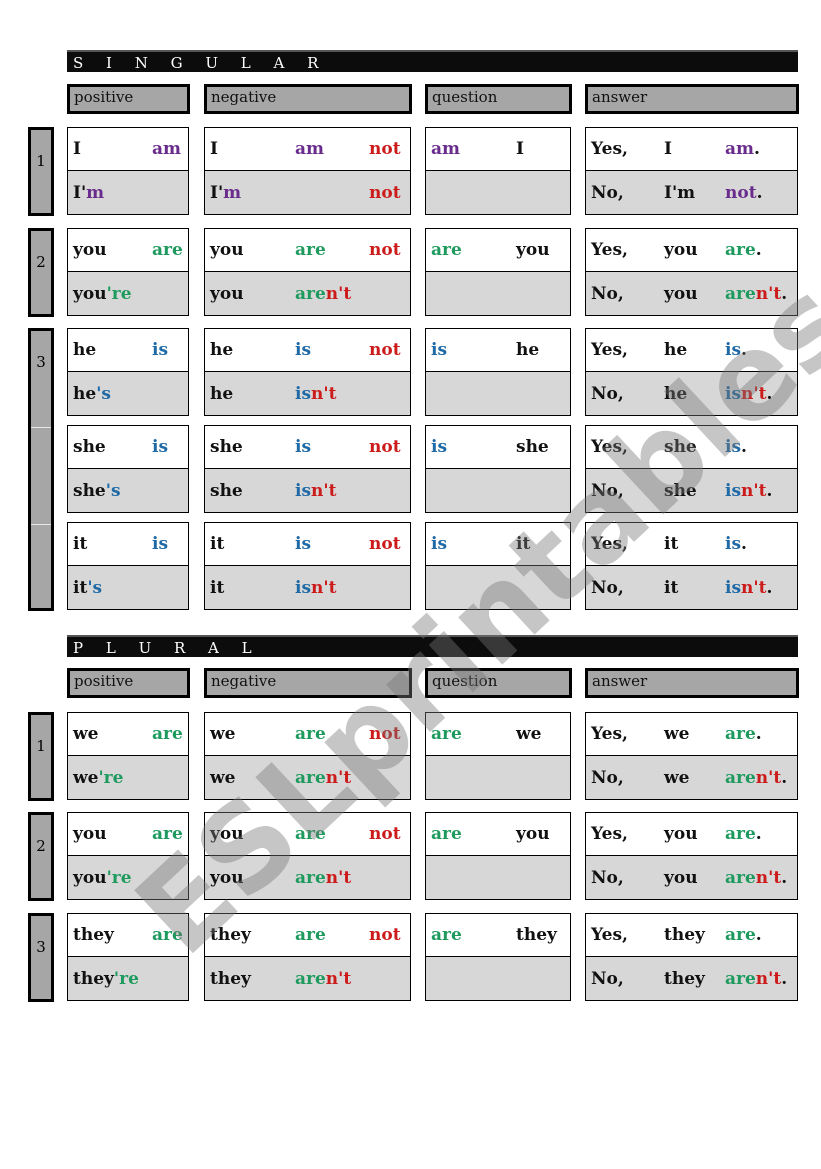 Image resolution: width=821 pixels, height=1169 pixels. I want to click on row-full: she is, so click(128, 447).